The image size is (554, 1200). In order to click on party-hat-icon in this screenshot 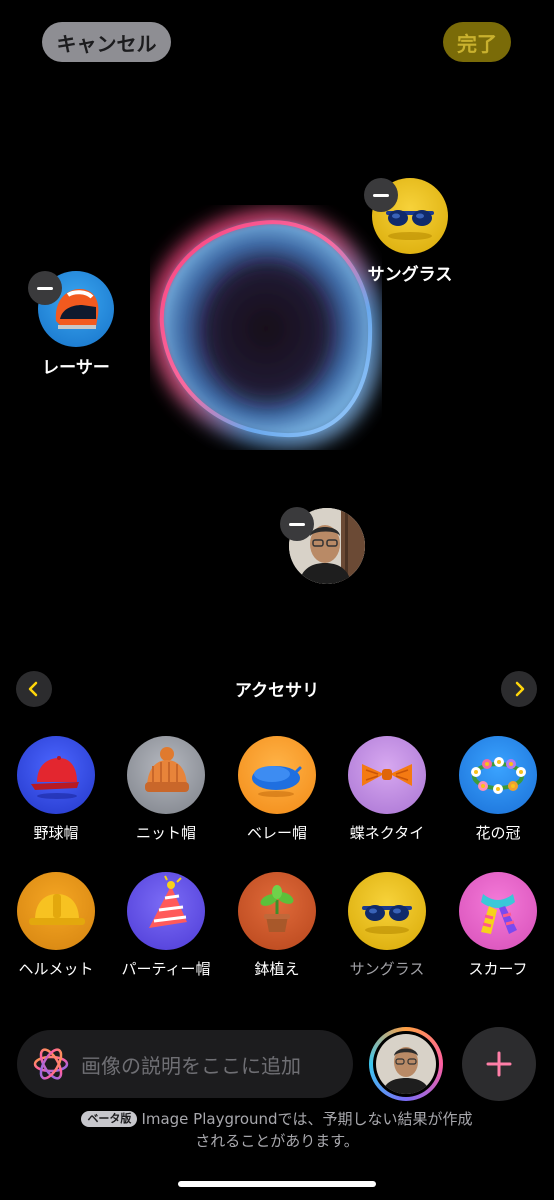, I will do `click(166, 911)`.